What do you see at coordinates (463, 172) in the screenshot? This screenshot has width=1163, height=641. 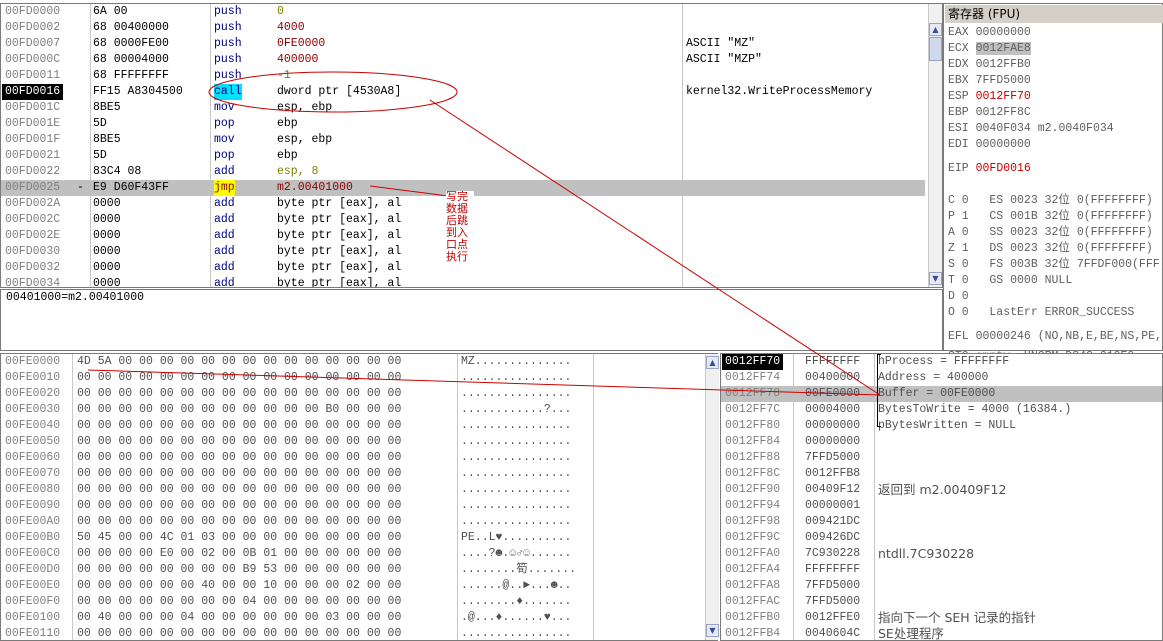 I see `disasm-row: 00FD0022 83C4 08 add esp, 8` at bounding box center [463, 172].